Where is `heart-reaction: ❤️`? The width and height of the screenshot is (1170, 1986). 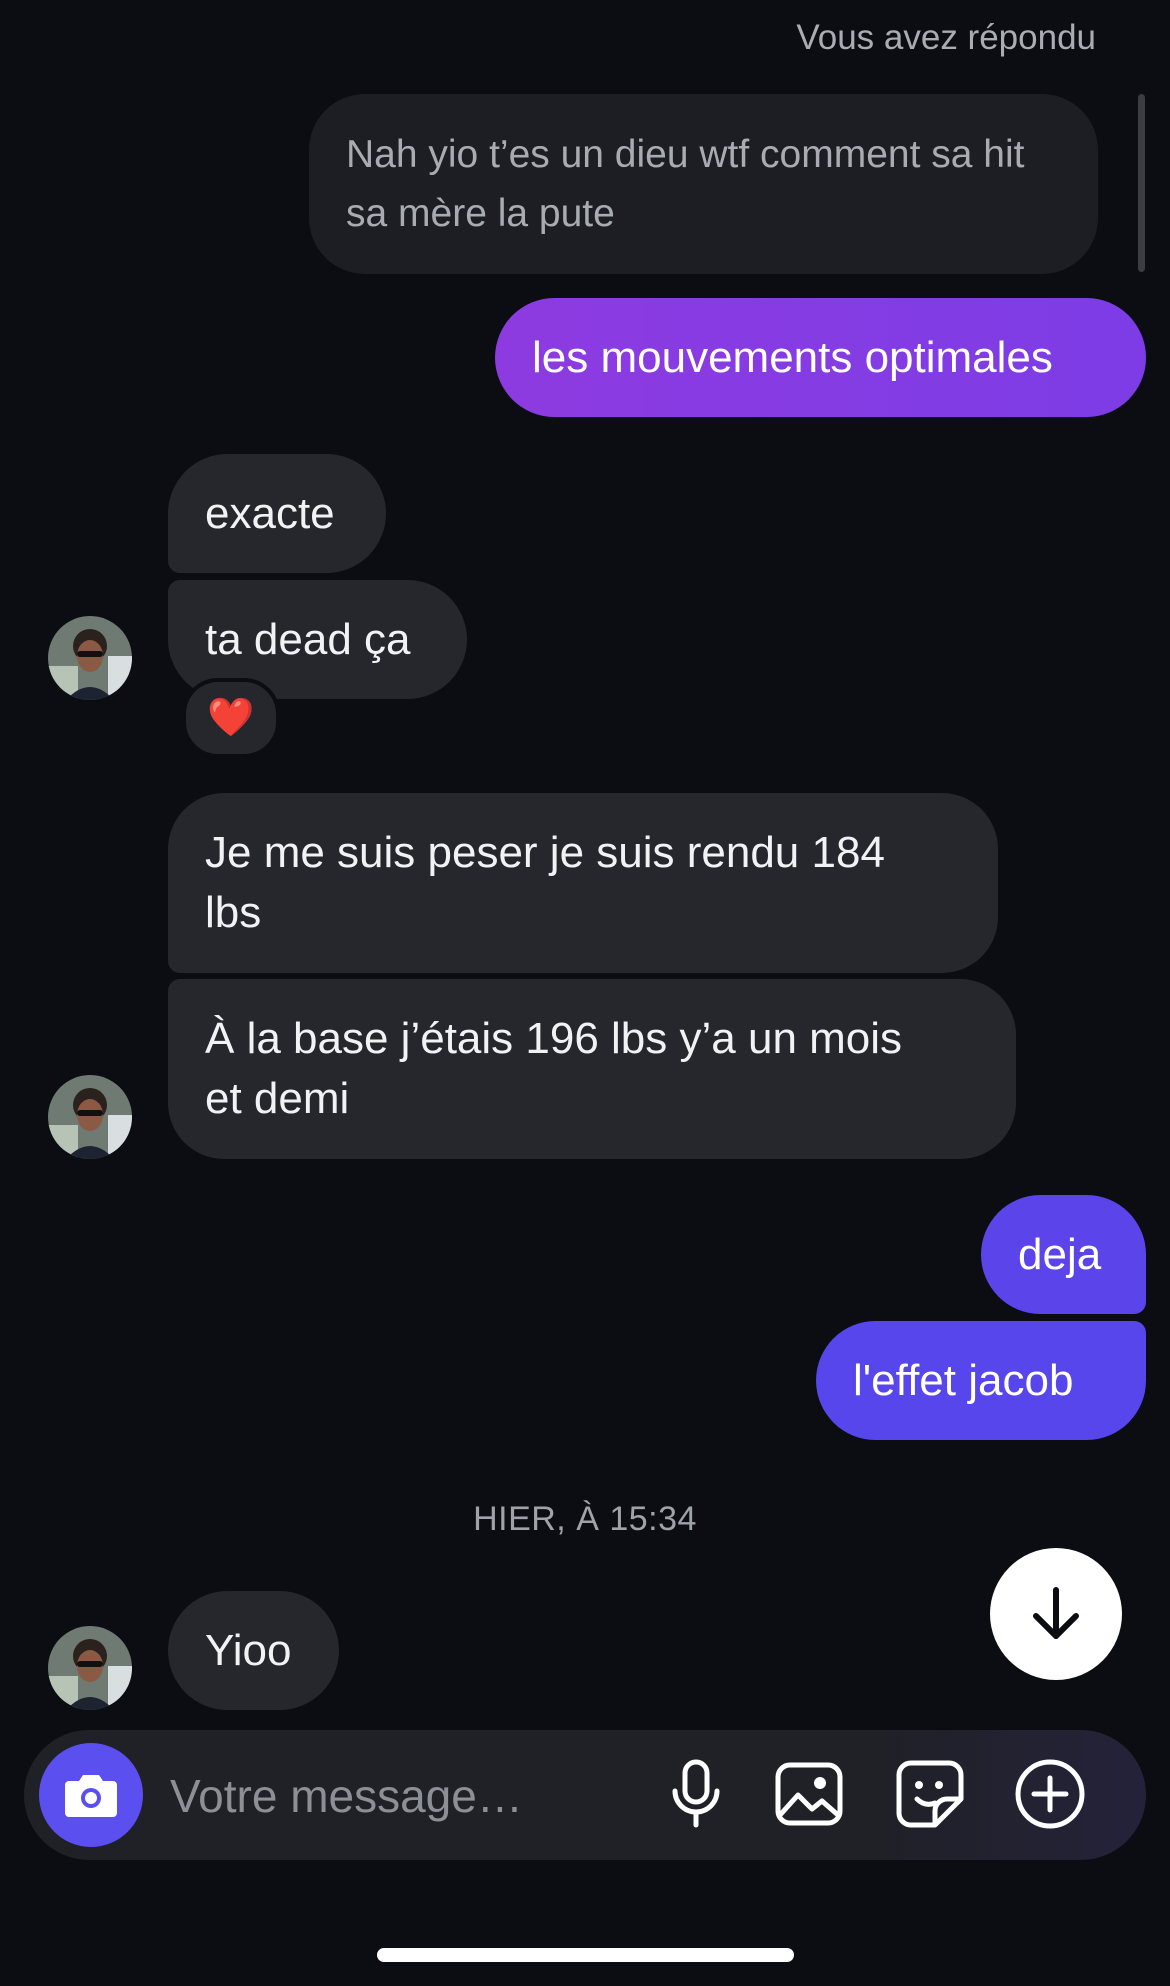 heart-reaction: ❤️ is located at coordinates (231, 718).